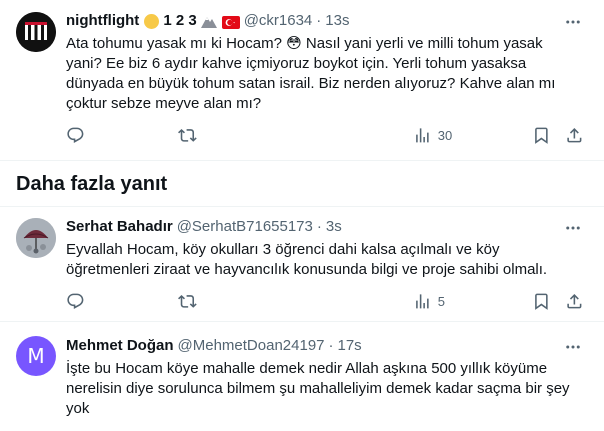 Image resolution: width=604 pixels, height=431 pixels. Describe the element at coordinates (164, 103) in the screenshot. I see `tweet-text-line: çoktur sebze meyve alan mı?` at that location.